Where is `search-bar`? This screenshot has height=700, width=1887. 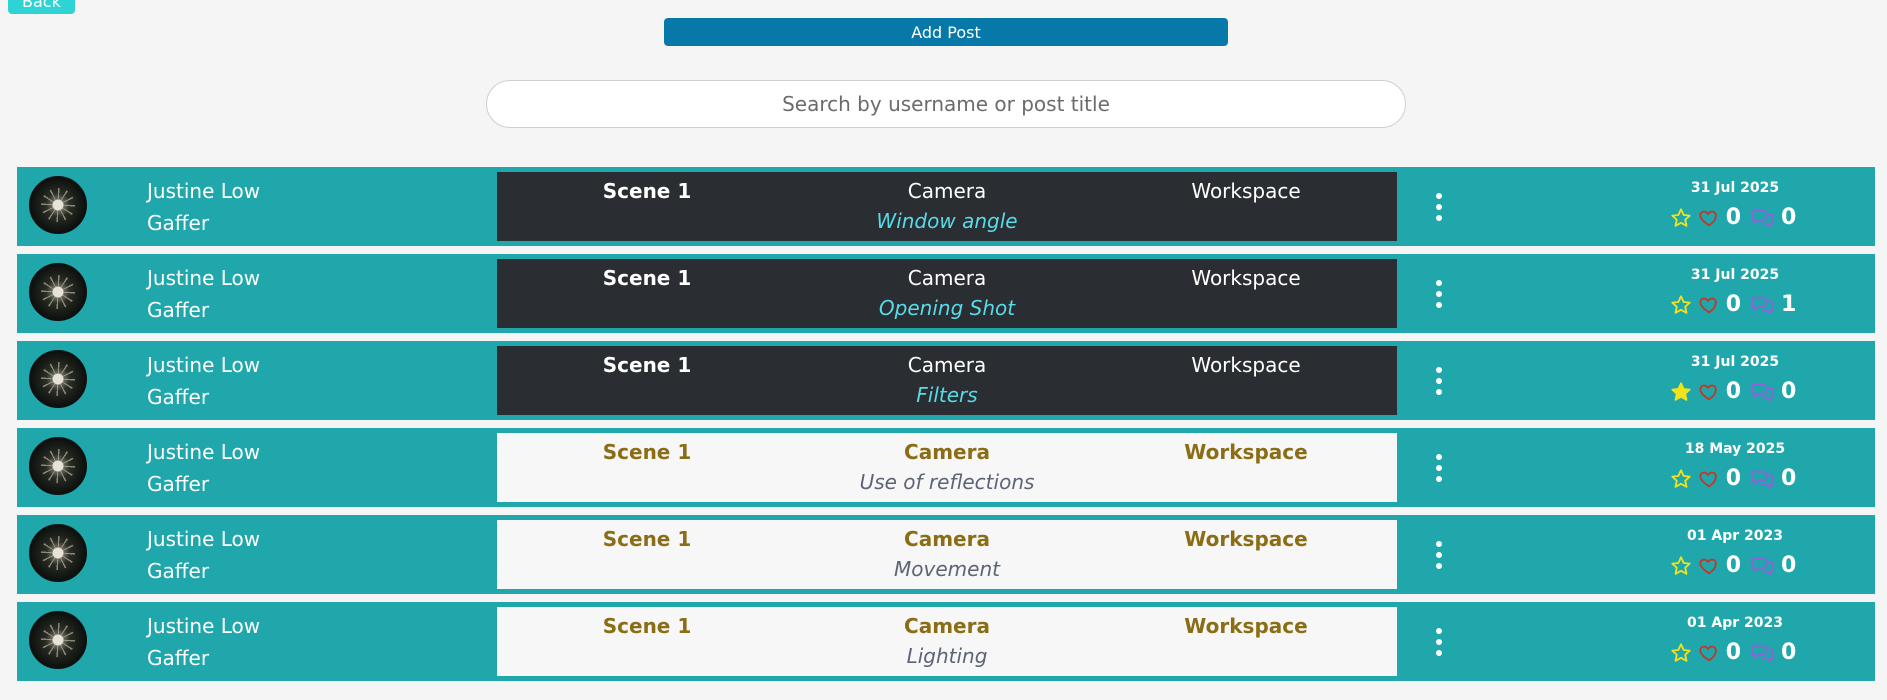 search-bar is located at coordinates (946, 104).